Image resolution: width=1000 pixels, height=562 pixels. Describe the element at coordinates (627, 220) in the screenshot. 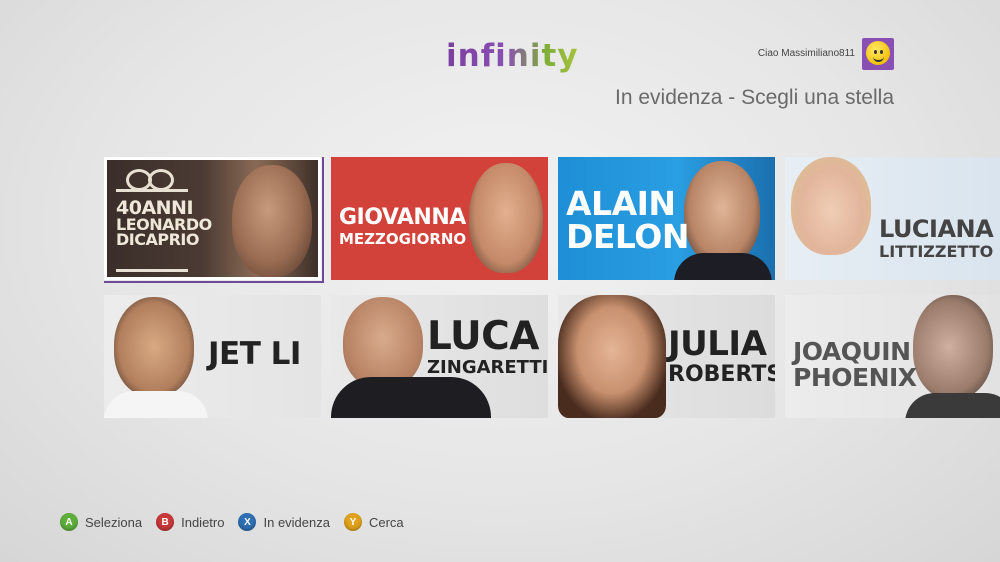

I see `tile-title: ALAIN DELON` at that location.